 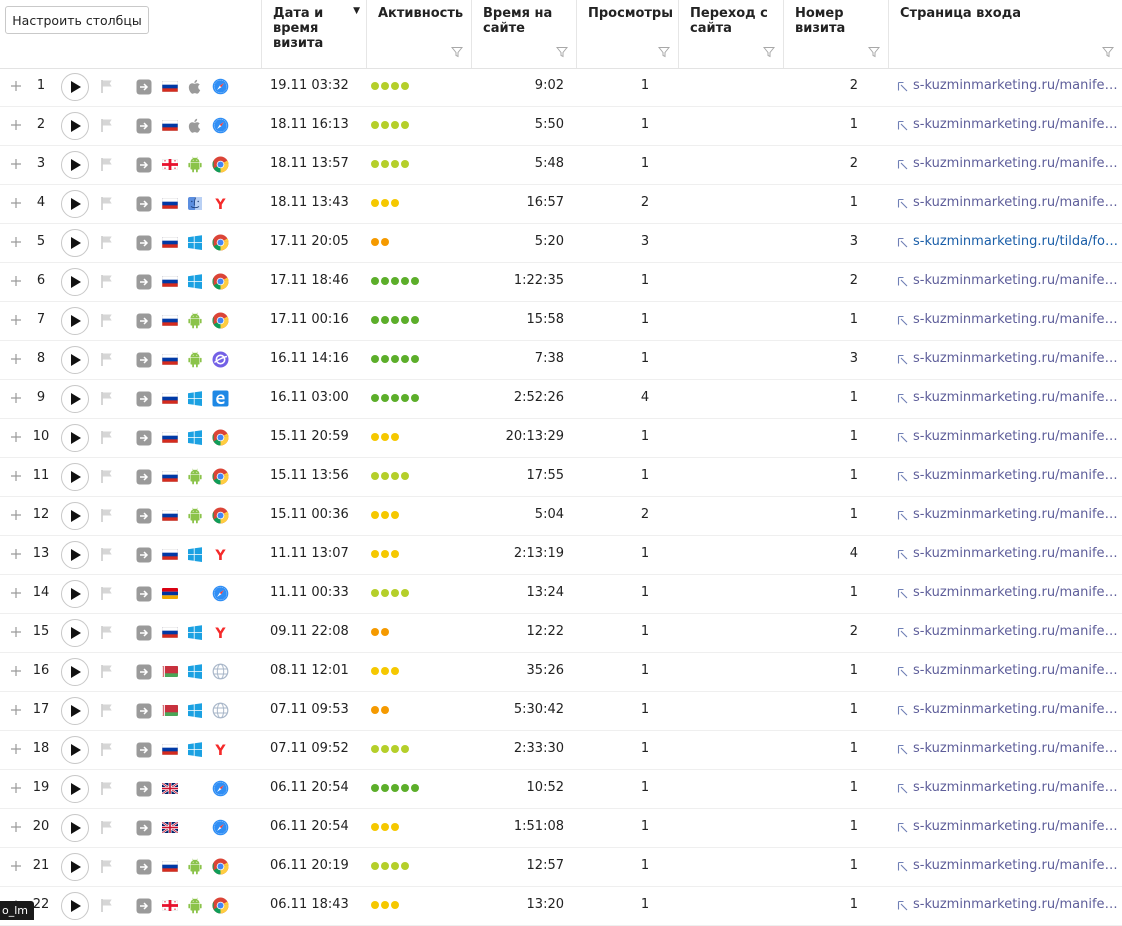 I want to click on column-header-views: Просмотры, so click(x=627, y=34).